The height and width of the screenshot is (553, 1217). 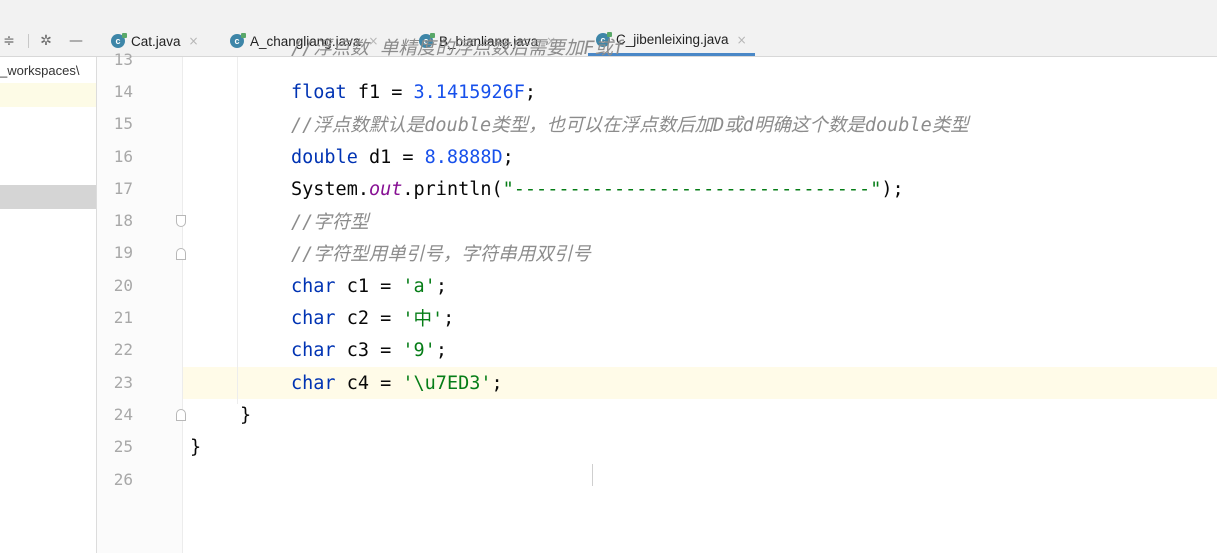 I want to click on line-number: 23, so click(x=123, y=382).